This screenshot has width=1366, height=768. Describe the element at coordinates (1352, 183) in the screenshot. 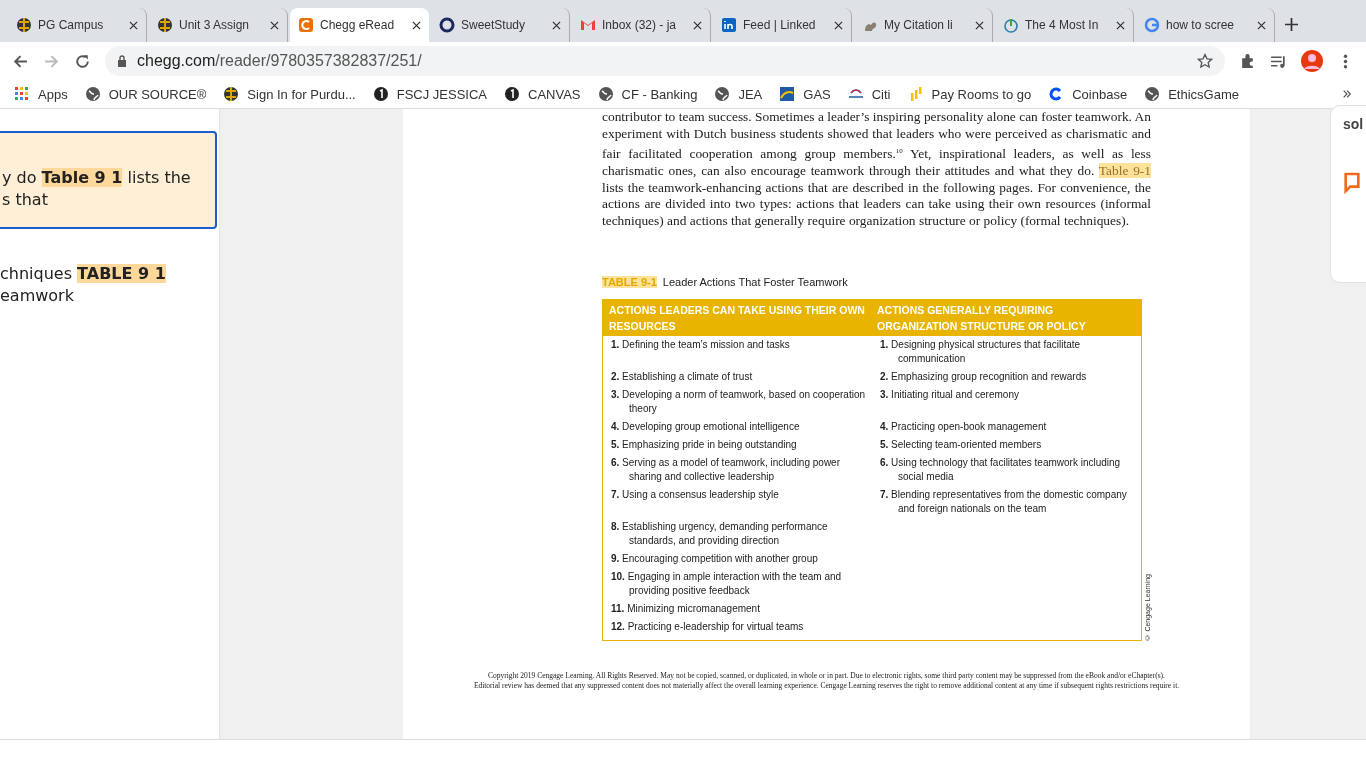

I see `speech-bubble-icon` at that location.